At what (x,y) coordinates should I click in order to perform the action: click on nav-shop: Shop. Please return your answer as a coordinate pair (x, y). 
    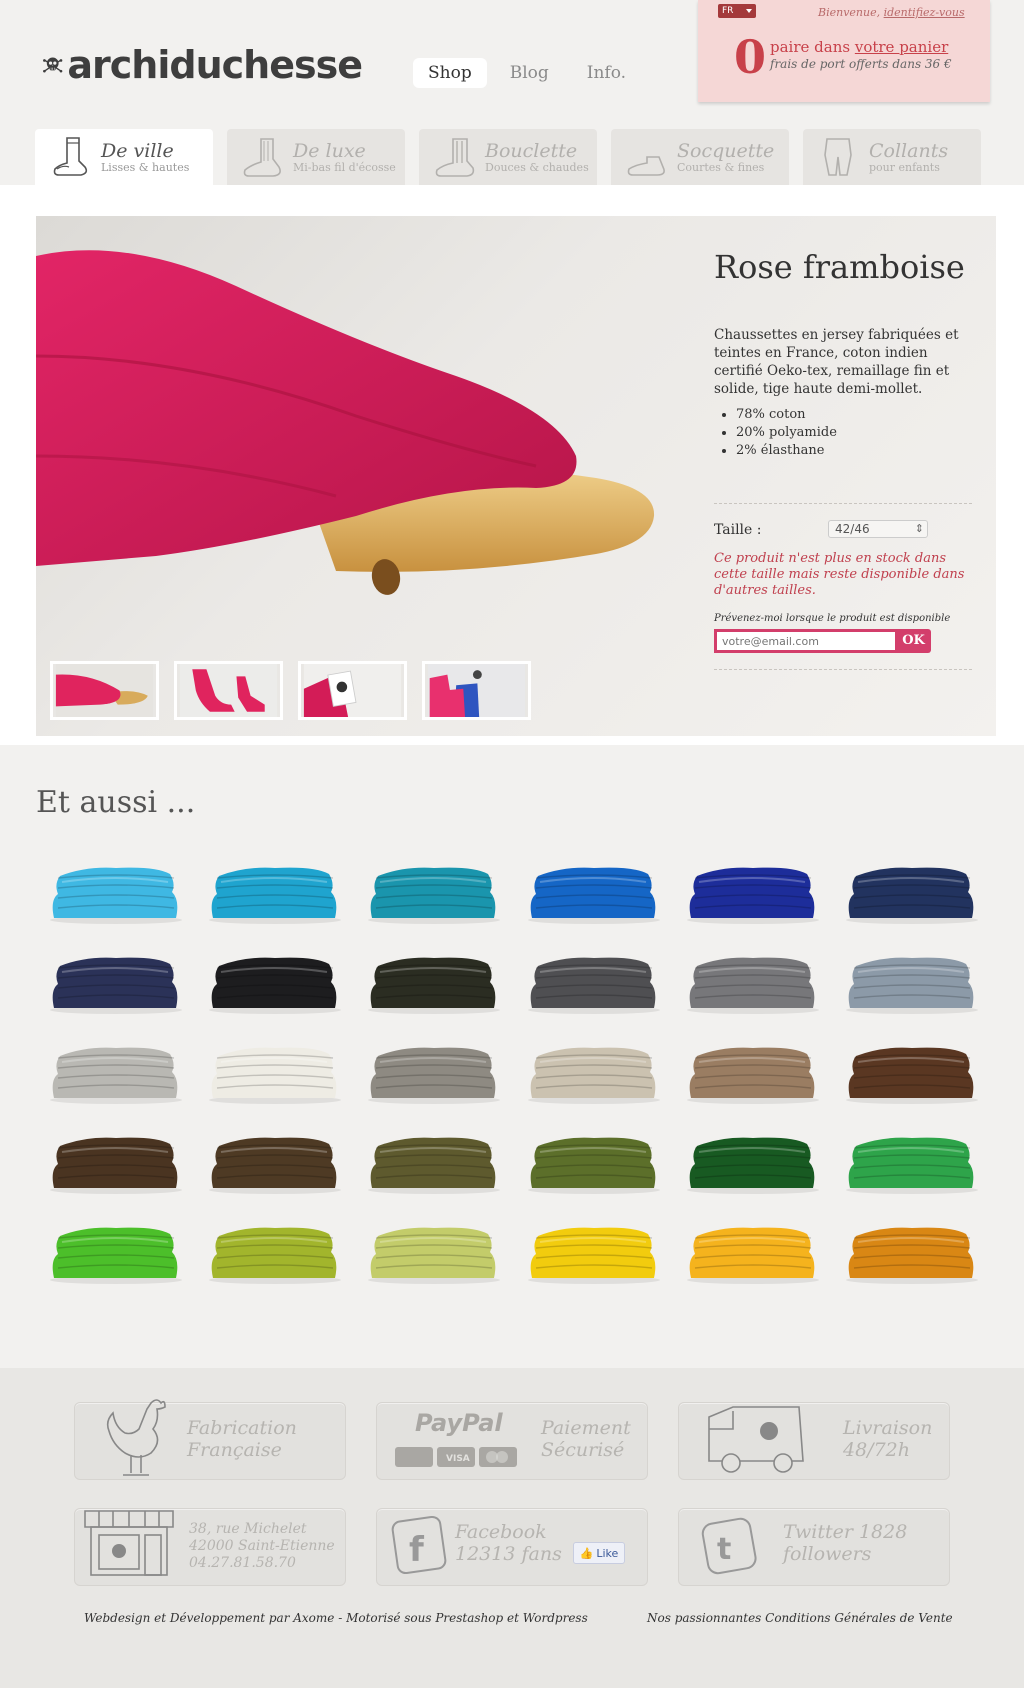
    Looking at the image, I should click on (450, 73).